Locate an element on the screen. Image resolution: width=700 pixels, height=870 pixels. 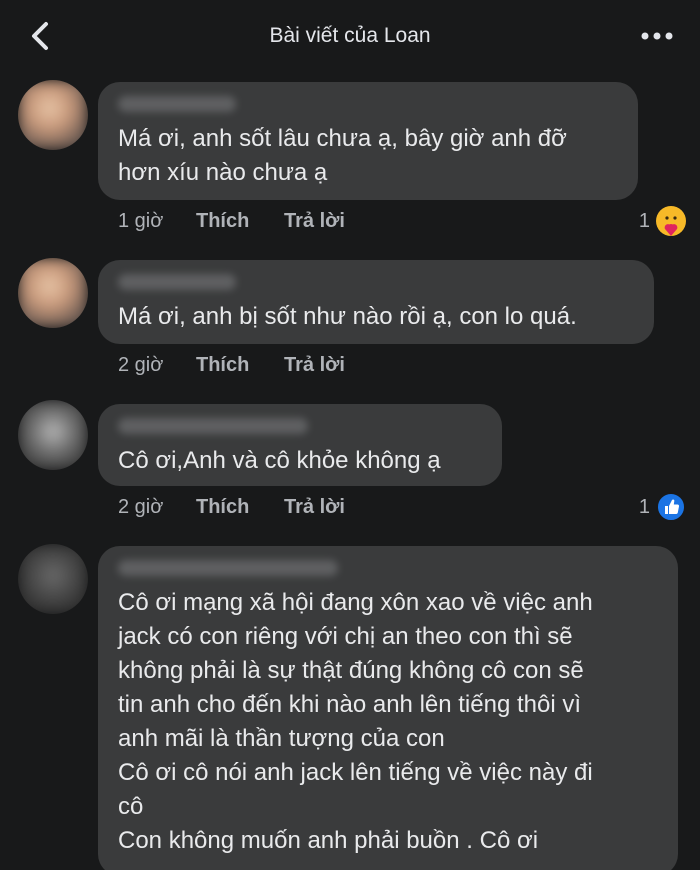
comment-bubble: Cô ơi,Anh và cô khỏe không ạ is located at coordinates (300, 445).